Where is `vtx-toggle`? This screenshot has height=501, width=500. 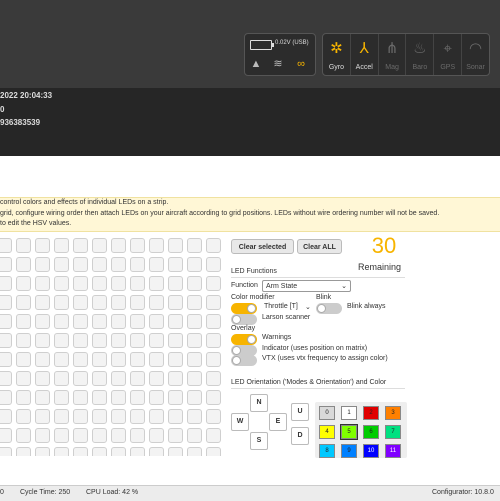 vtx-toggle is located at coordinates (244, 360).